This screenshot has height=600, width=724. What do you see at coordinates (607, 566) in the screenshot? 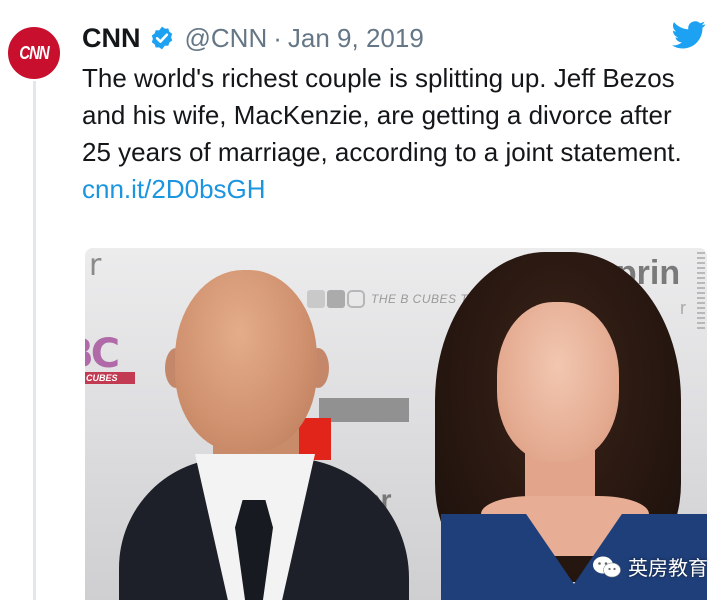
I see `wechat-icon` at bounding box center [607, 566].